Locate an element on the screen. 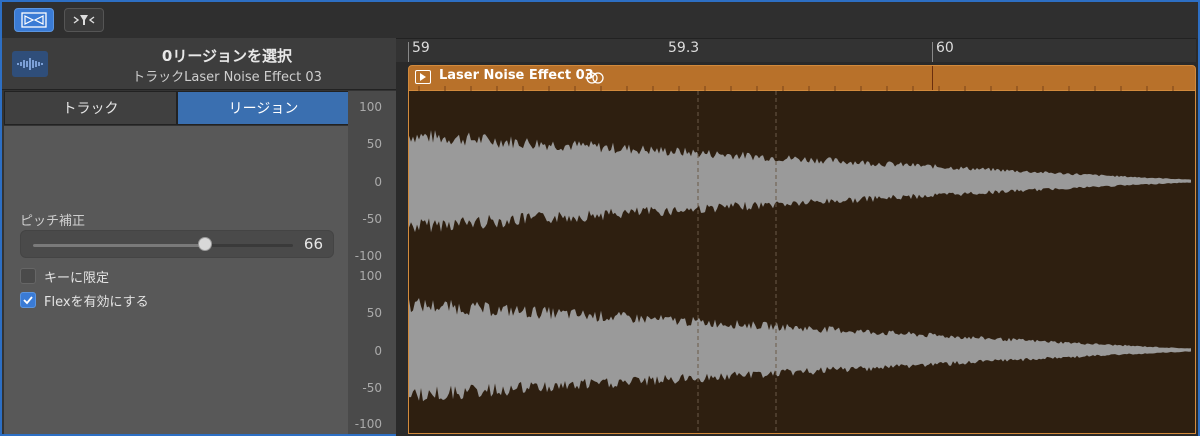 The width and height of the screenshot is (1200, 436). enable-flex-label: Flexを有効にする is located at coordinates (96, 302).